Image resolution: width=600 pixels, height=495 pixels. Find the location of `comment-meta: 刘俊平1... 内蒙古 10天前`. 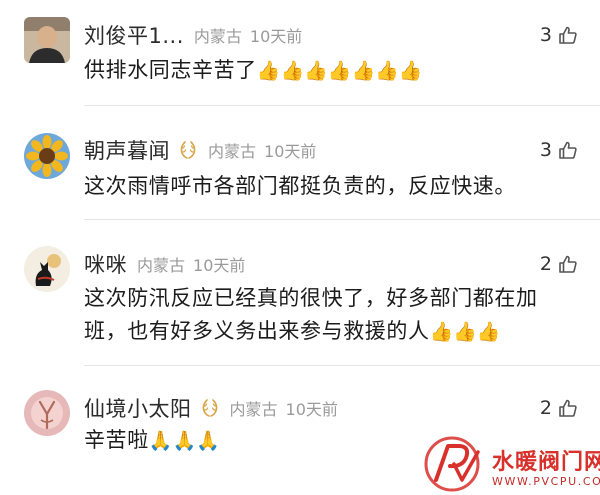

comment-meta: 刘俊平1... 内蒙古 10天前 is located at coordinates (193, 35).